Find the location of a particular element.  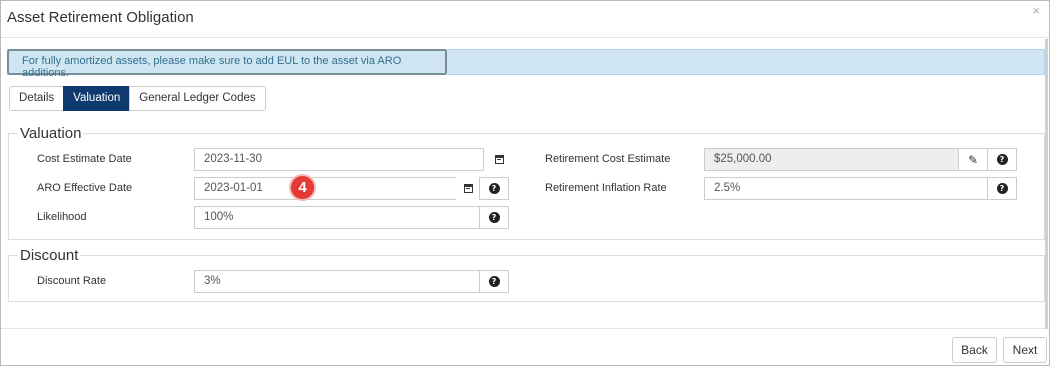

discount-legend: Discount is located at coordinates (49, 255).